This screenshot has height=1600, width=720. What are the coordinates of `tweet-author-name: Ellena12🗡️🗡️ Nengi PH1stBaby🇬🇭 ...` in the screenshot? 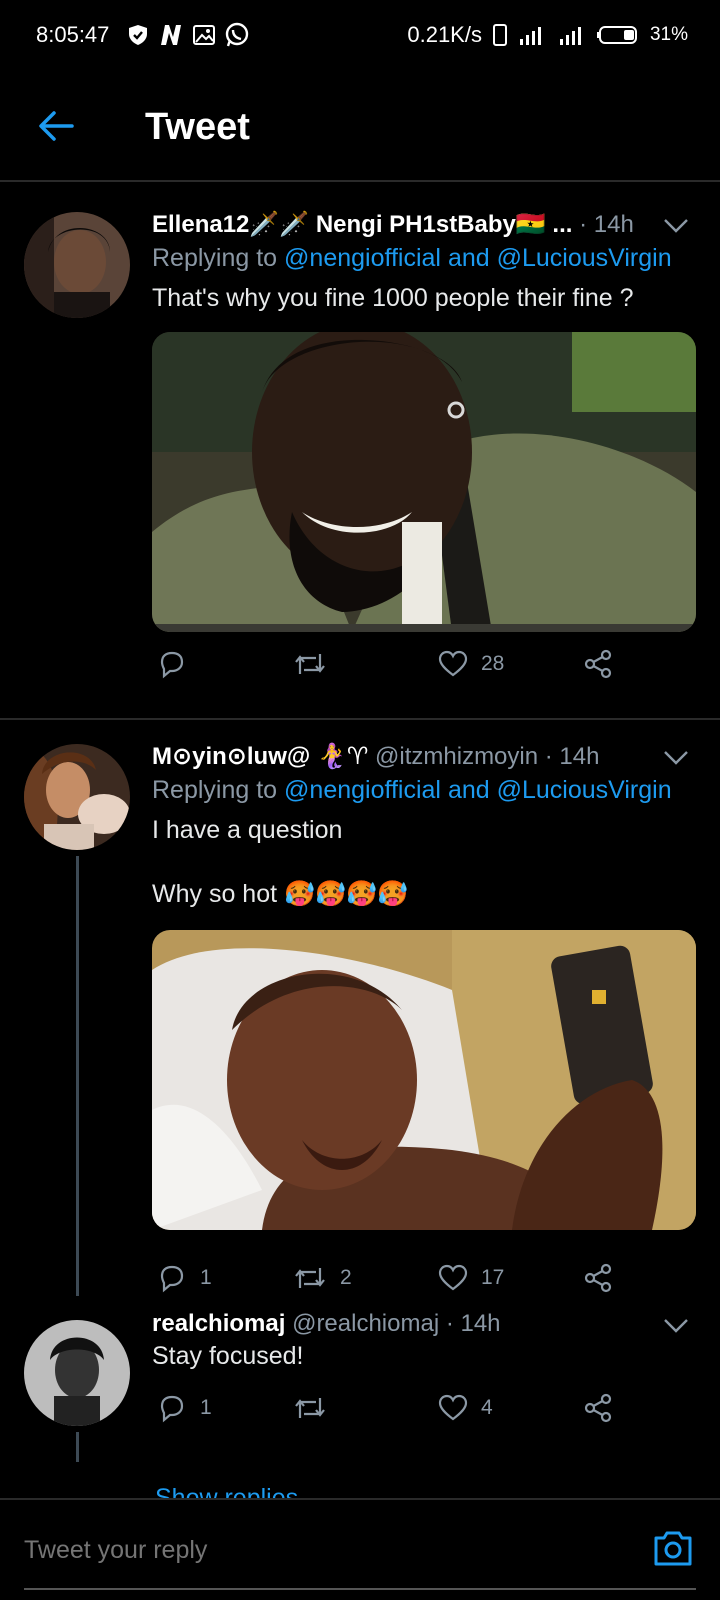 It's located at (362, 224).